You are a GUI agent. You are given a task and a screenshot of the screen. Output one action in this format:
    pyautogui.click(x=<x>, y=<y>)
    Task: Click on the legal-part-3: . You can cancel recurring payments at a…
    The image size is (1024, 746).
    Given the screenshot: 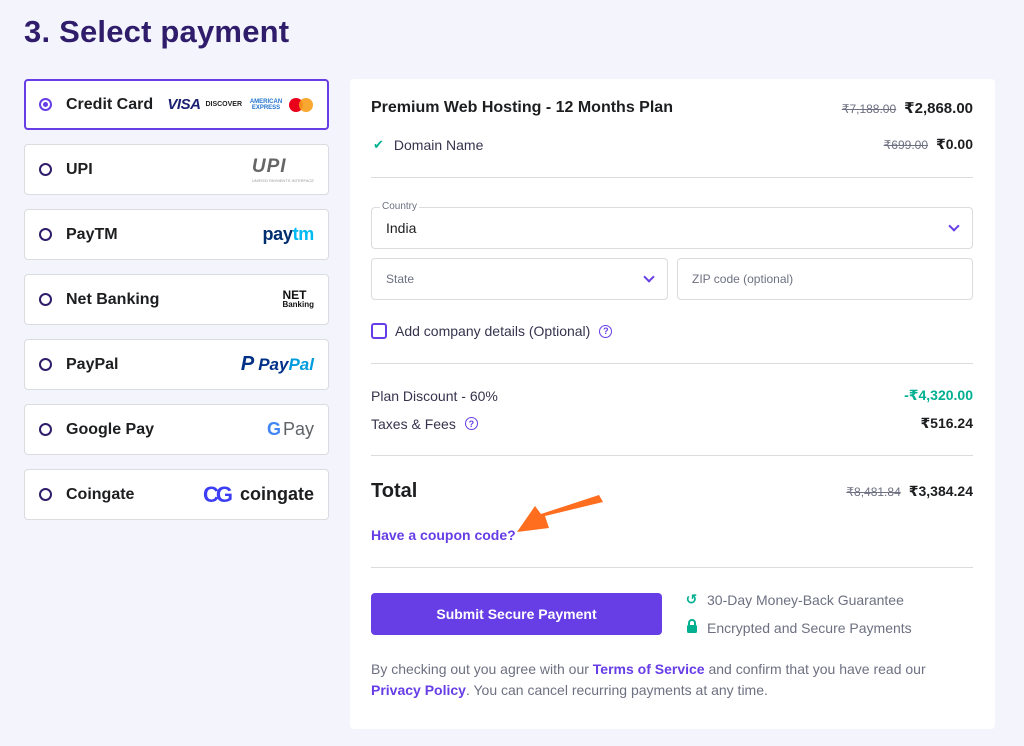 What is the action you would take?
    pyautogui.click(x=616, y=690)
    